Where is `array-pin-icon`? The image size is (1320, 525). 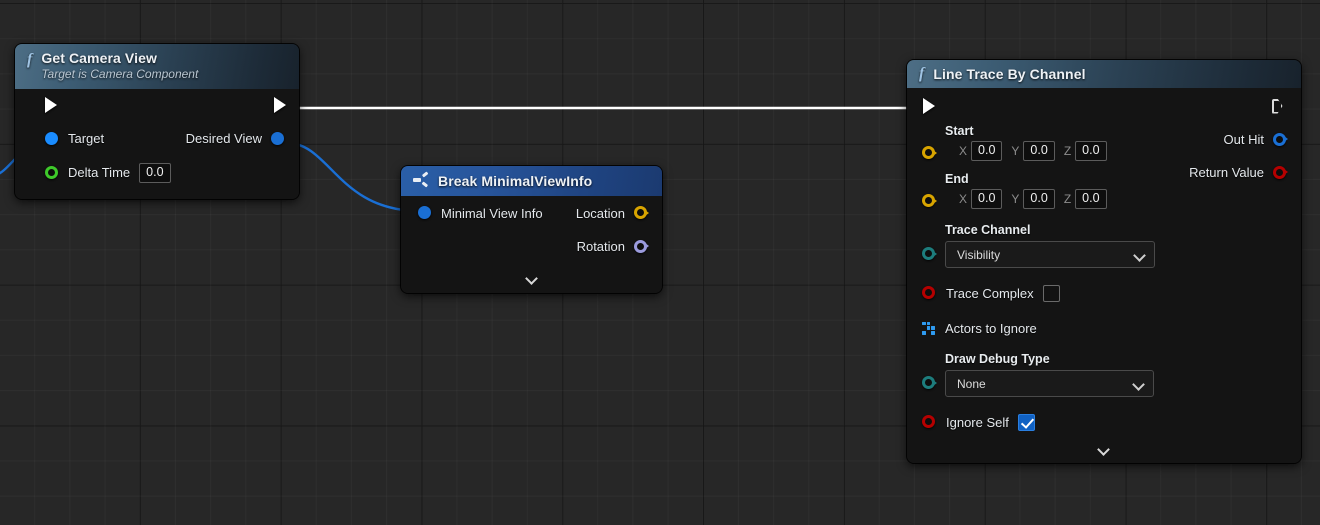
array-pin-icon is located at coordinates (928, 328).